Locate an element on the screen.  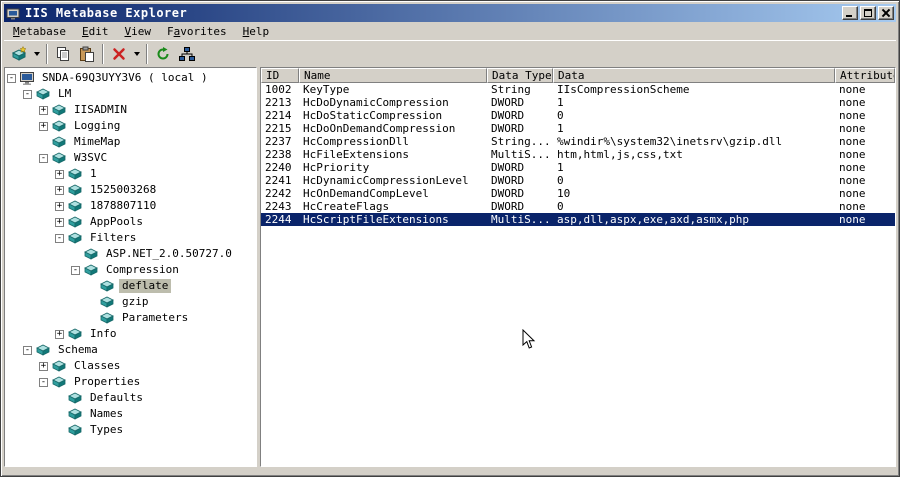
tree-item-iisadmin: + IISADMIN is located at coordinates (130, 110).